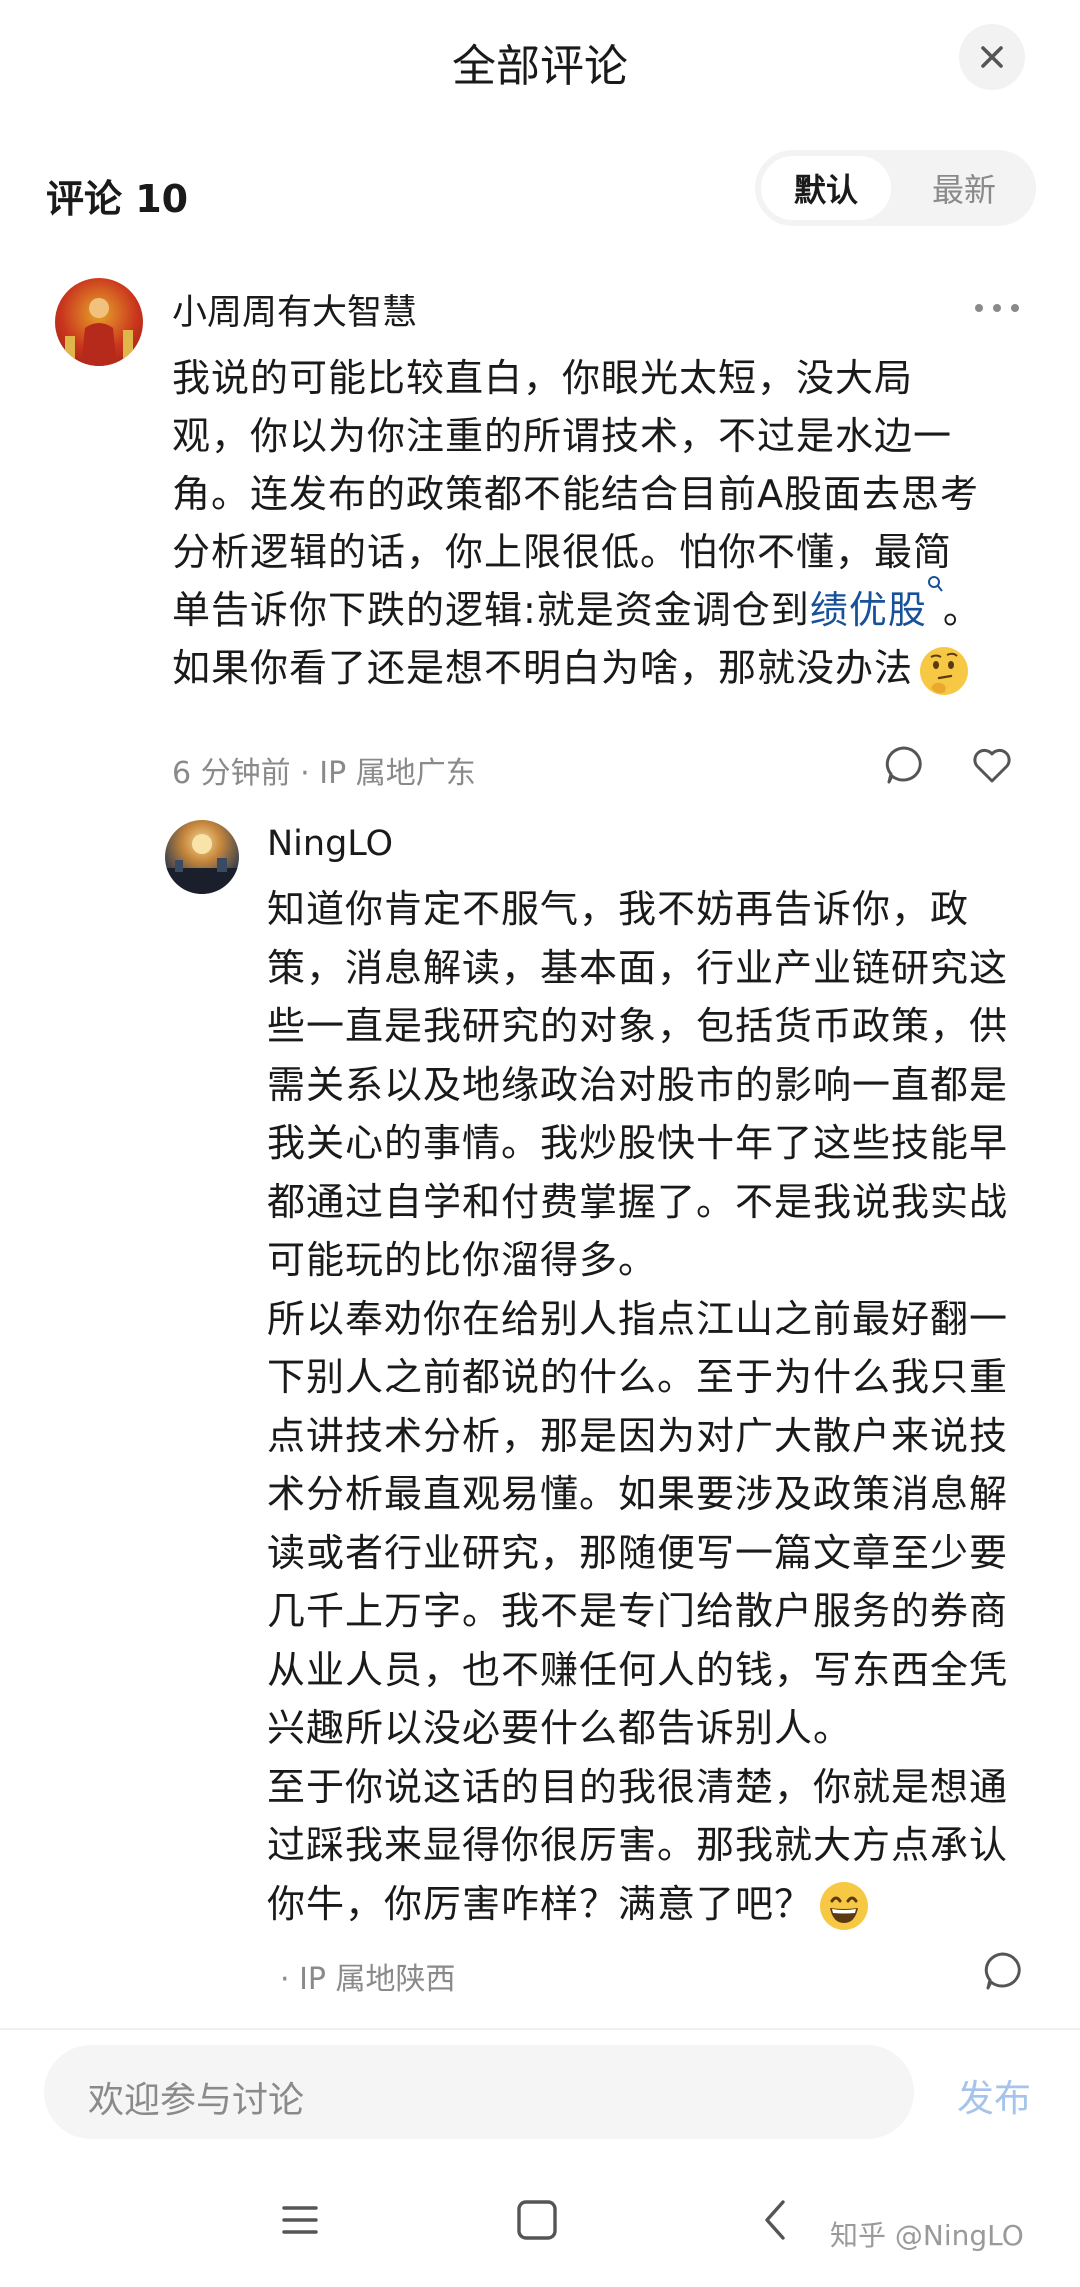  Describe the element at coordinates (962, 610) in the screenshot. I see `comment-text-segment: 。` at that location.